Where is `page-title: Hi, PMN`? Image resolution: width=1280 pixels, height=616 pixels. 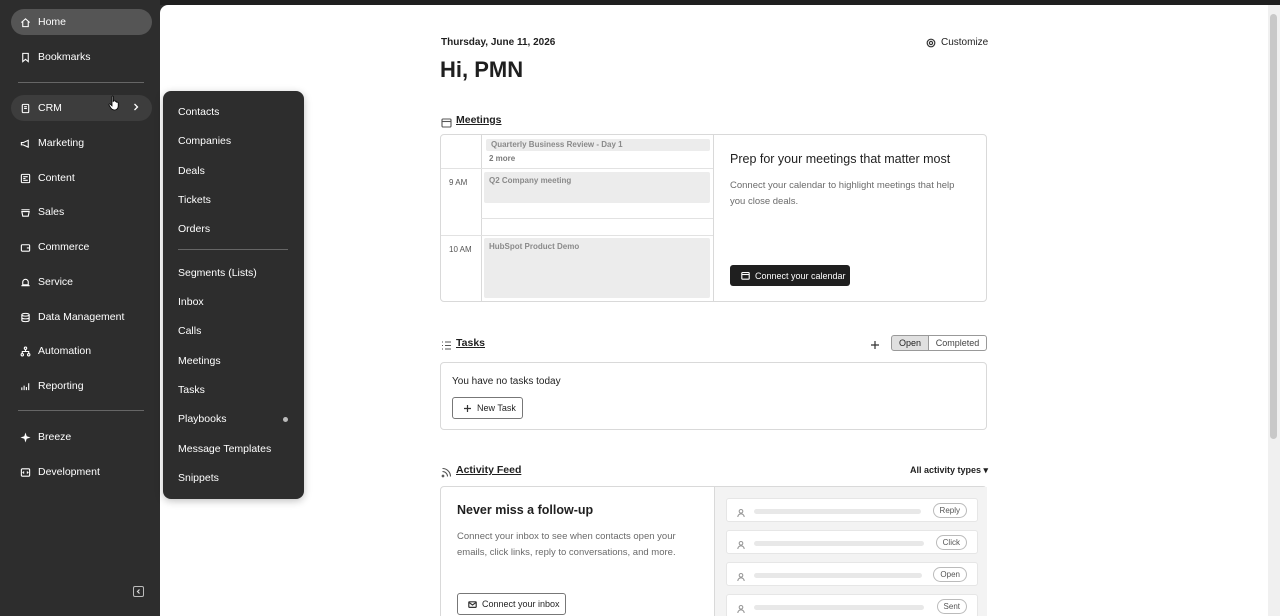 page-title: Hi, PMN is located at coordinates (482, 69).